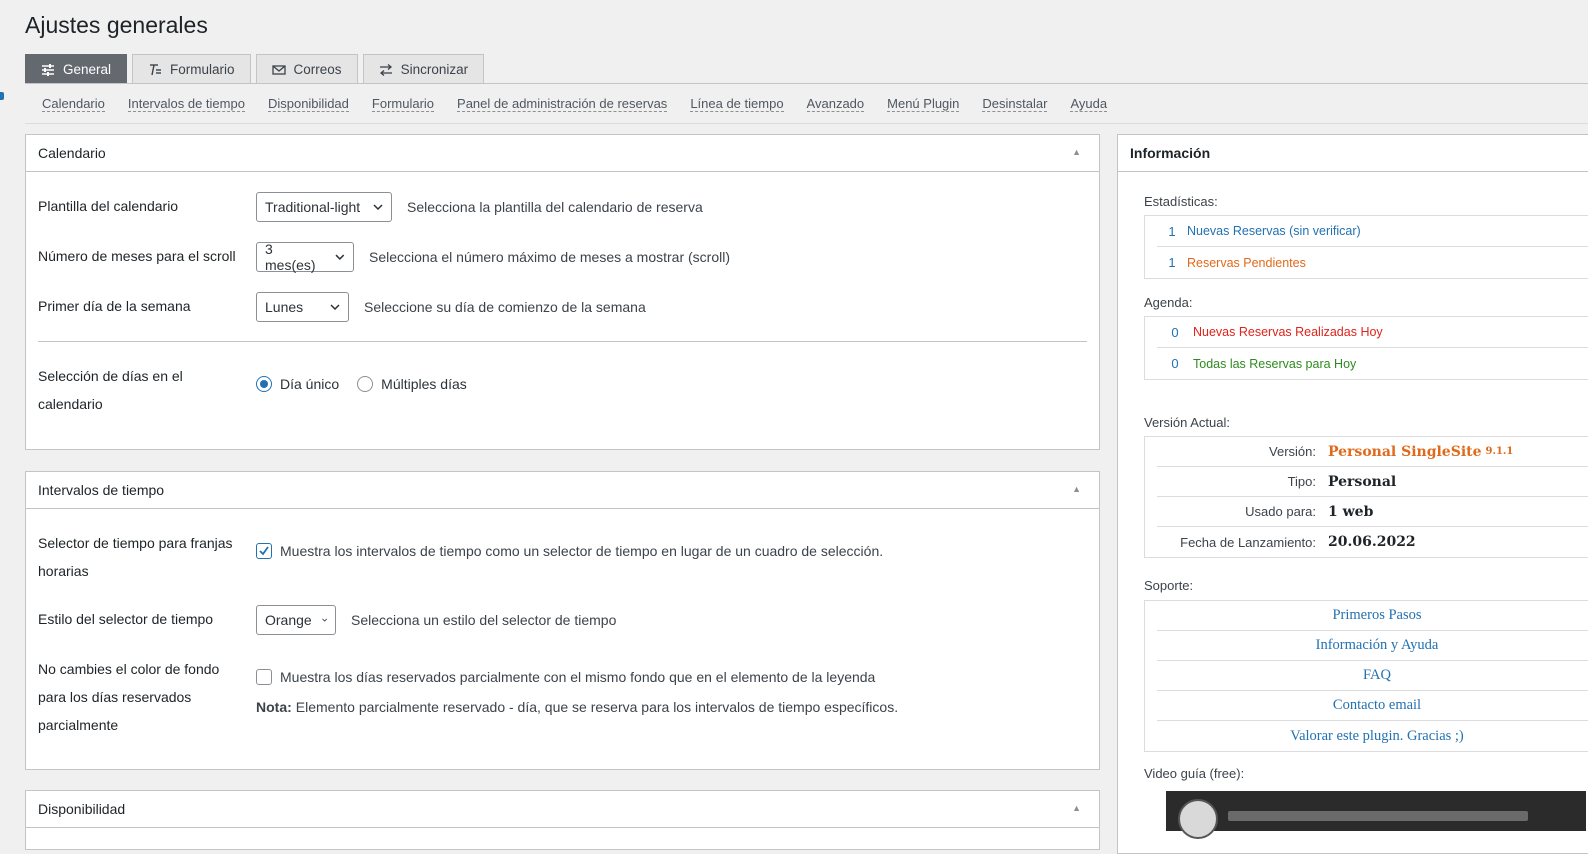 This screenshot has width=1588, height=854. I want to click on agenda-today-new-row: 0 Nuevas Reservas Realizadas Hoy, so click(1372, 332).